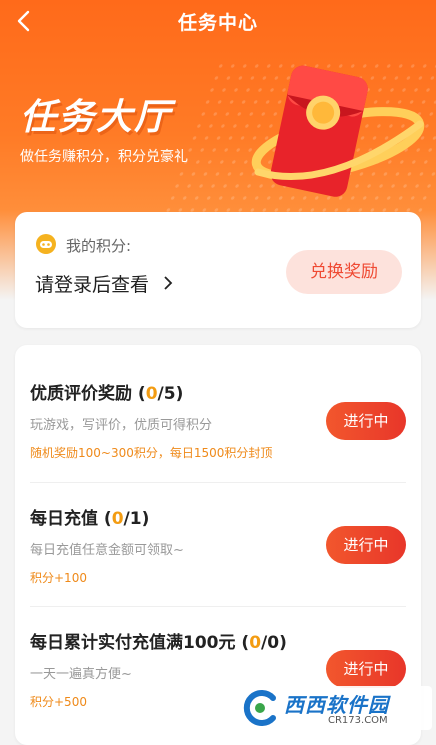 This screenshot has height=745, width=436. Describe the element at coordinates (273, 643) in the screenshot. I see `task-progress-total: 0` at that location.